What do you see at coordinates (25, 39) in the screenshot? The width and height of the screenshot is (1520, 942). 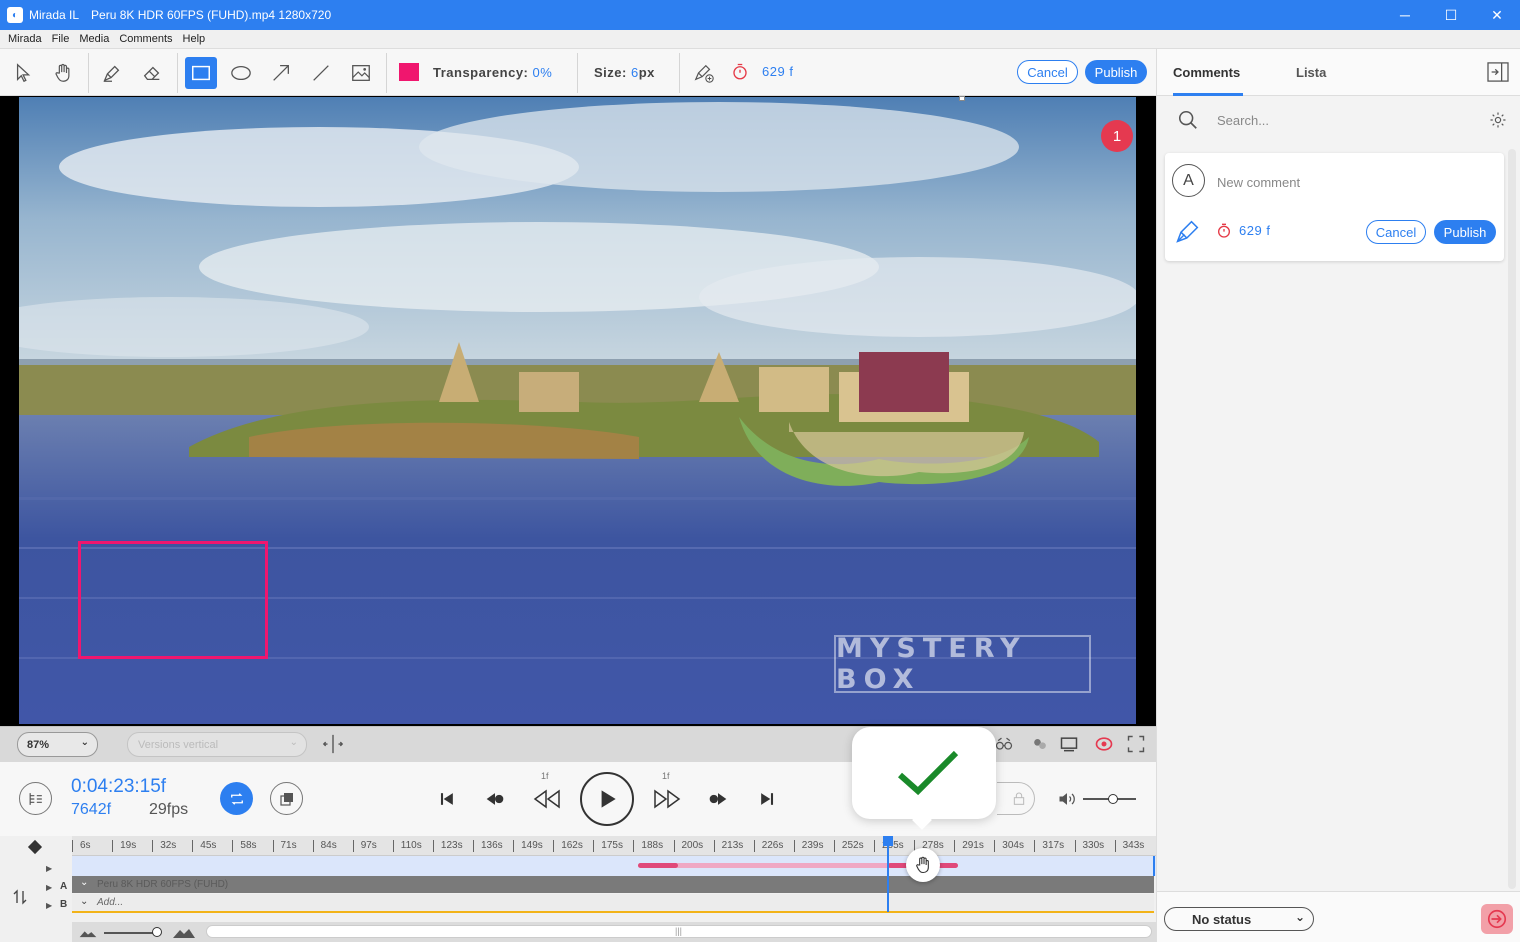 I see `menu-mirada: Mirada` at bounding box center [25, 39].